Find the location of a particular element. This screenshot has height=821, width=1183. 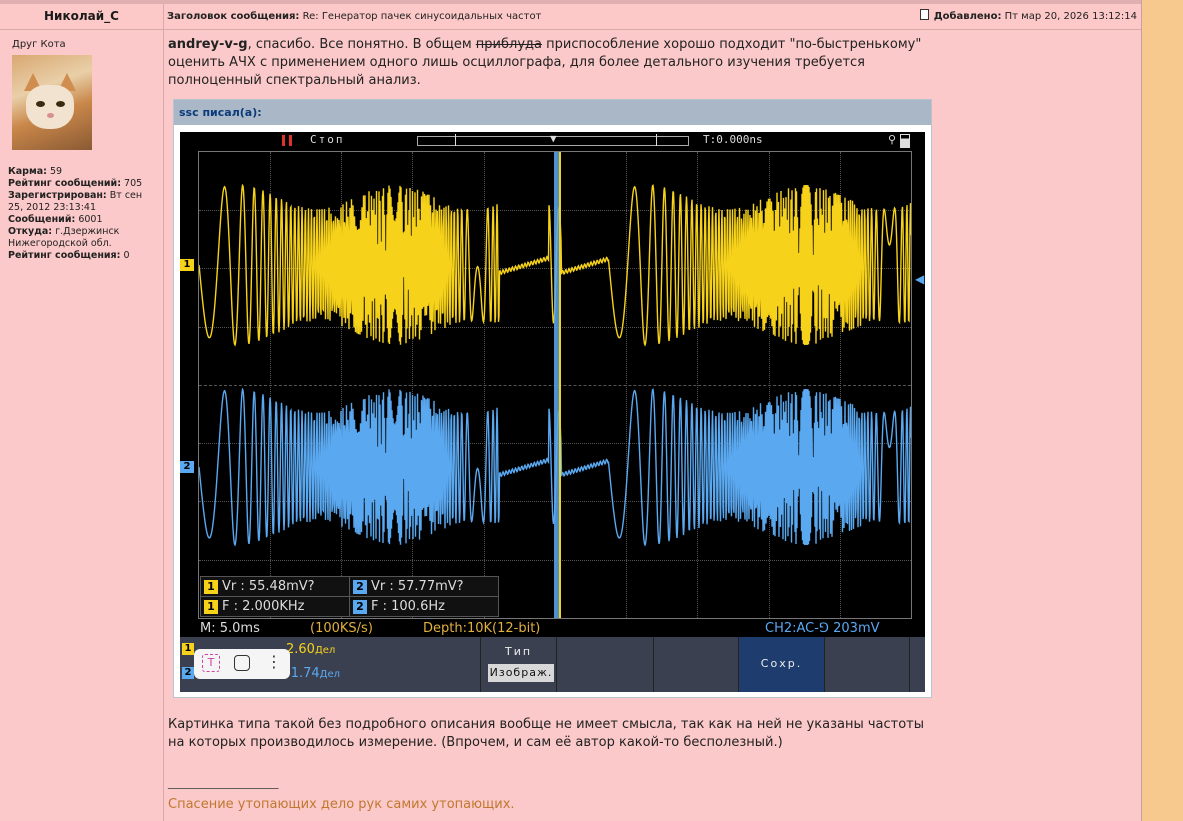

ch1-offset-tag: 1 is located at coordinates (188, 649).